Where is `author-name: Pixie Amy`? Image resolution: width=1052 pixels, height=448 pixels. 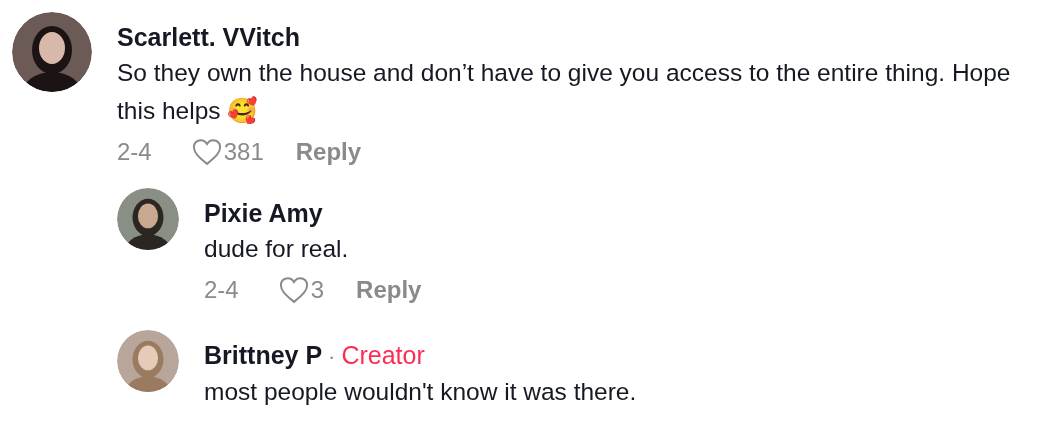
author-name: Pixie Amy is located at coordinates (263, 213).